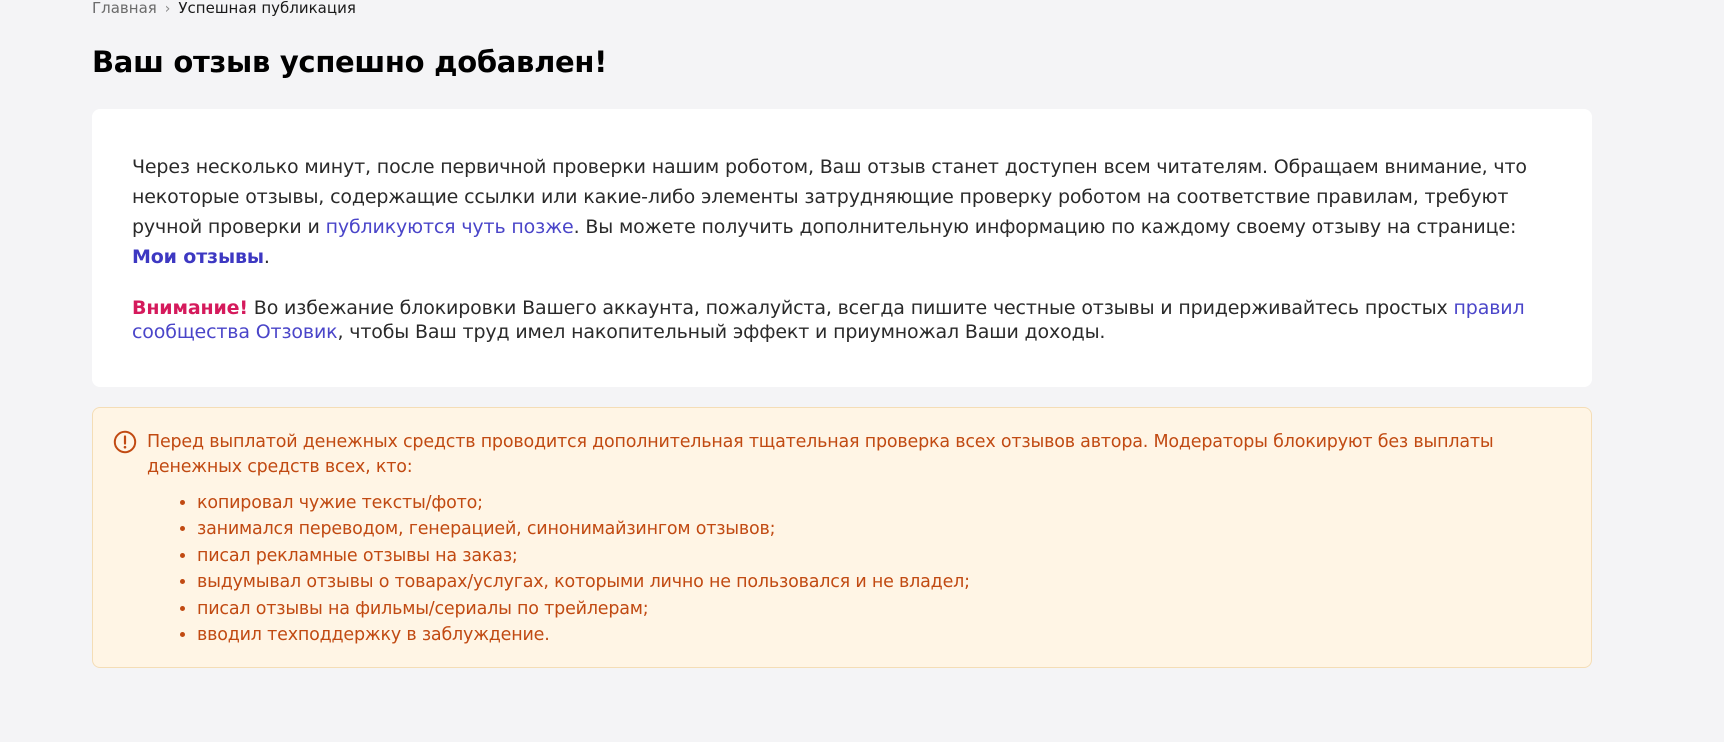 The width and height of the screenshot is (1724, 742). Describe the element at coordinates (124, 8) in the screenshot. I see `breadcrumb-home-link: Главная` at that location.